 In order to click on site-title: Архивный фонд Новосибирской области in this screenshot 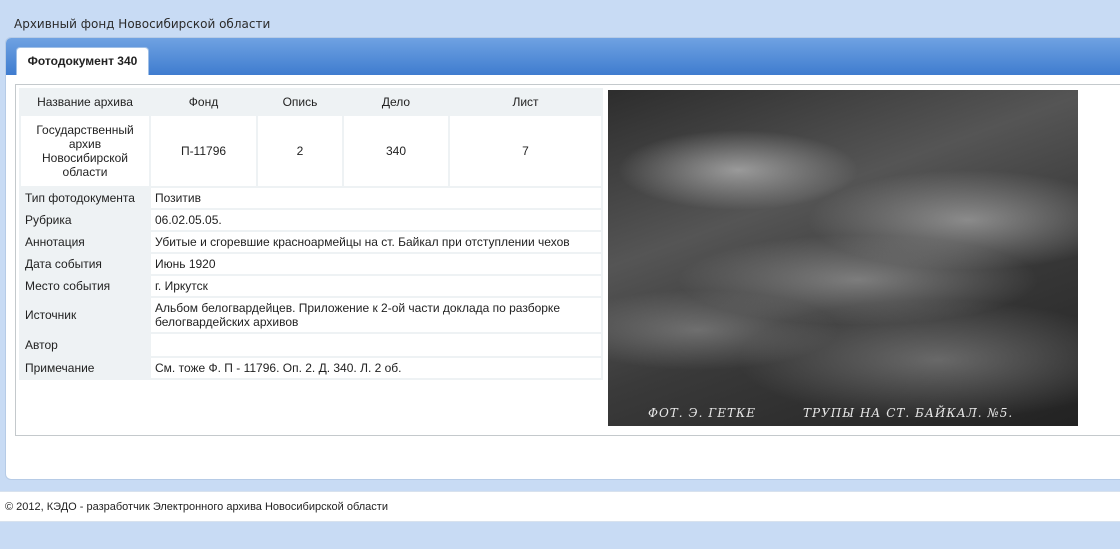, I will do `click(142, 24)`.